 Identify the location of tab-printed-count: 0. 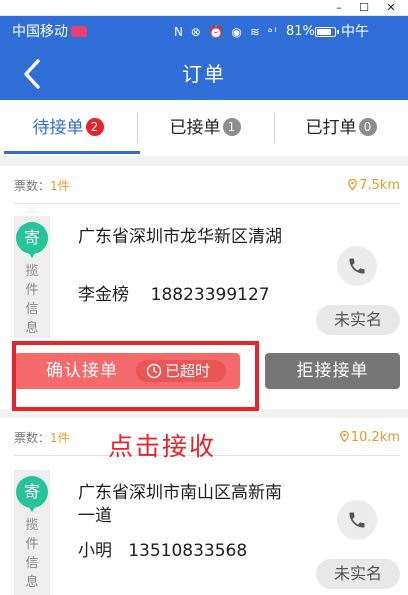
(367, 127).